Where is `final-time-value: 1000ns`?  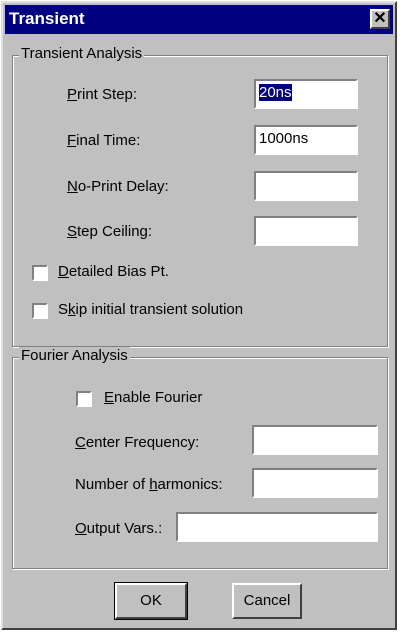 final-time-value: 1000ns is located at coordinates (284, 138).